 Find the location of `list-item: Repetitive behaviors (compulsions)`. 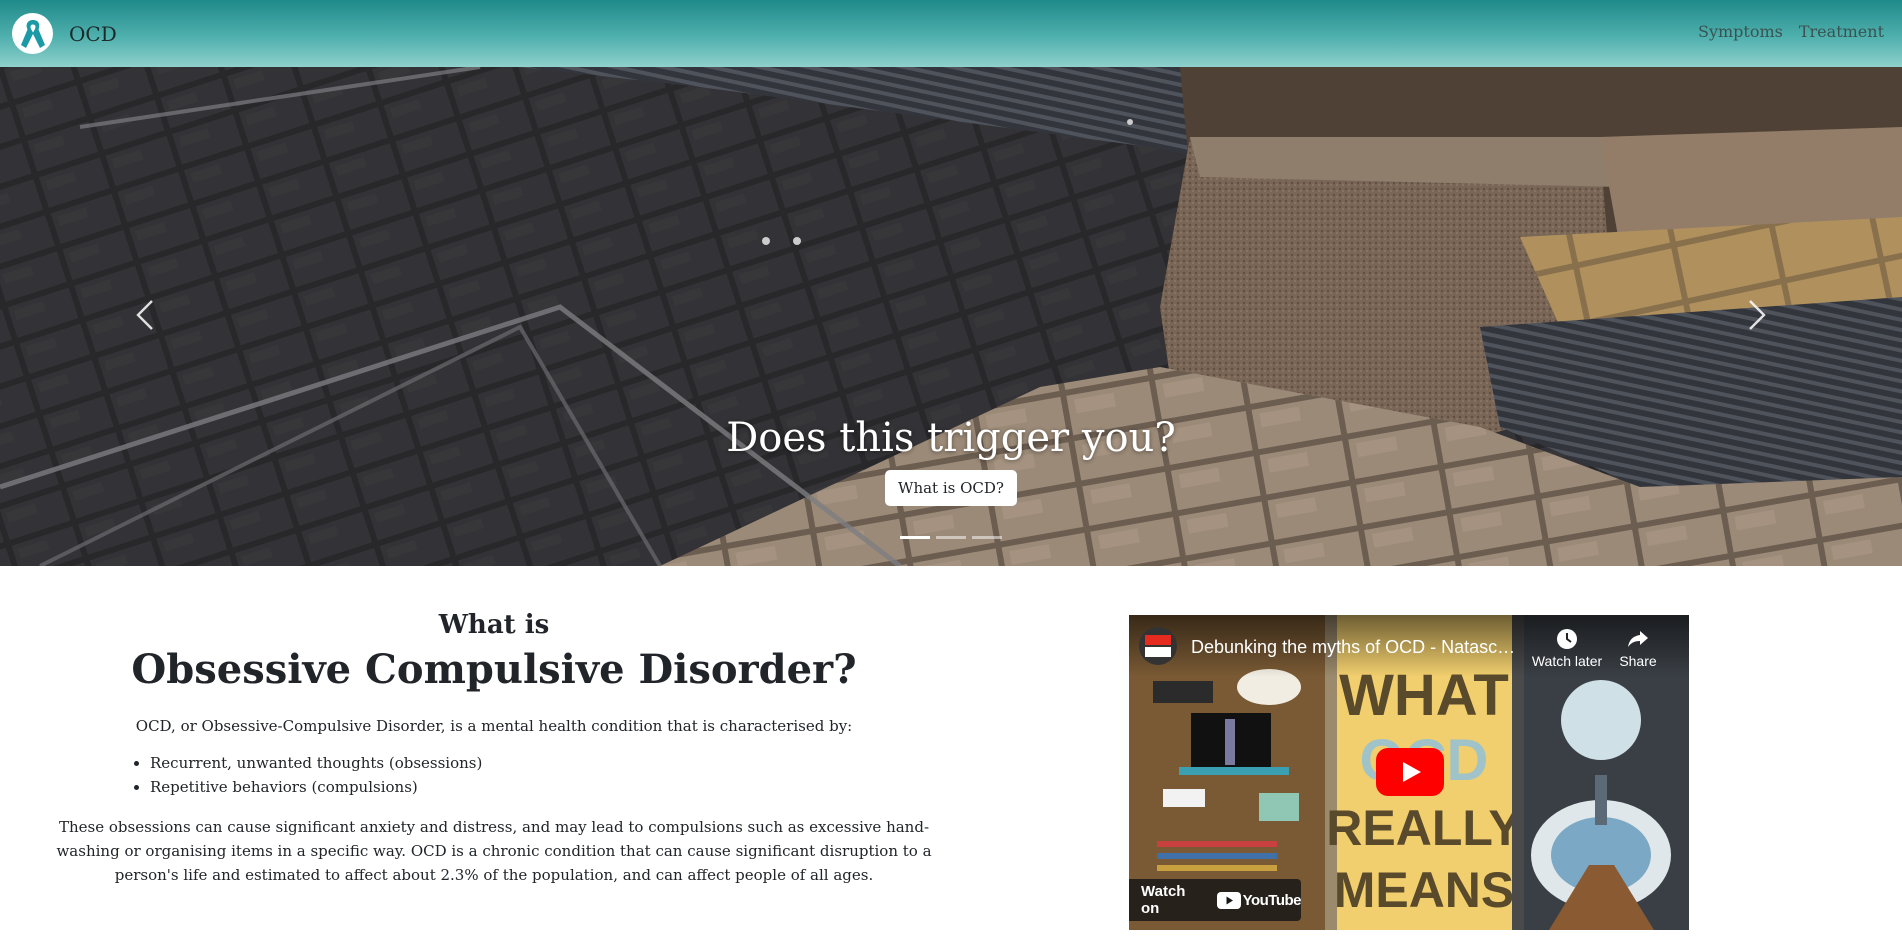

list-item: Repetitive behaviors (compulsions) is located at coordinates (549, 787).